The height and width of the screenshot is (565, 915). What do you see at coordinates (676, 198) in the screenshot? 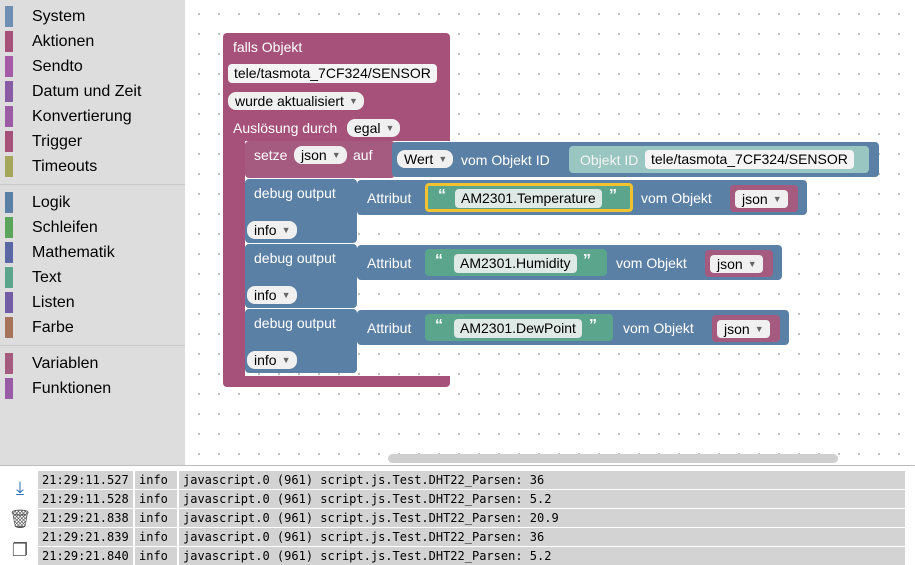
I see `from-object-label-1: vom Objekt` at bounding box center [676, 198].